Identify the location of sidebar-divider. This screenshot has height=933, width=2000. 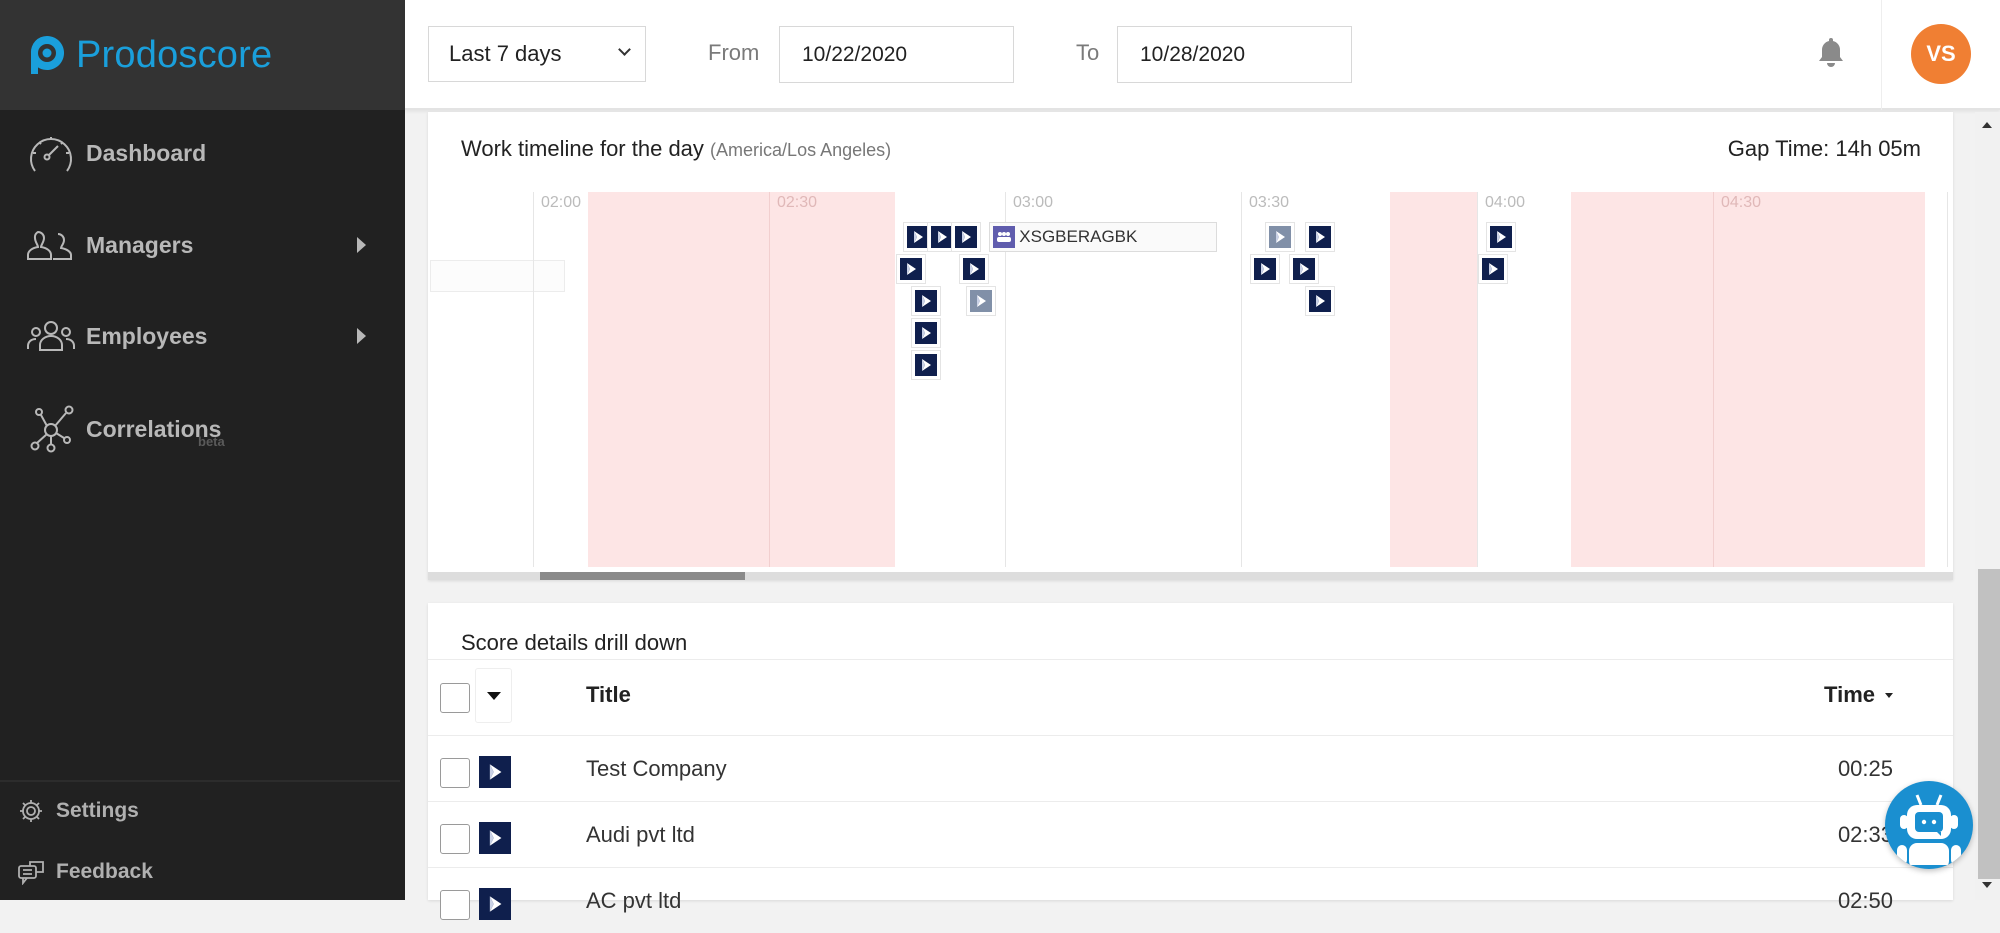
(200, 781).